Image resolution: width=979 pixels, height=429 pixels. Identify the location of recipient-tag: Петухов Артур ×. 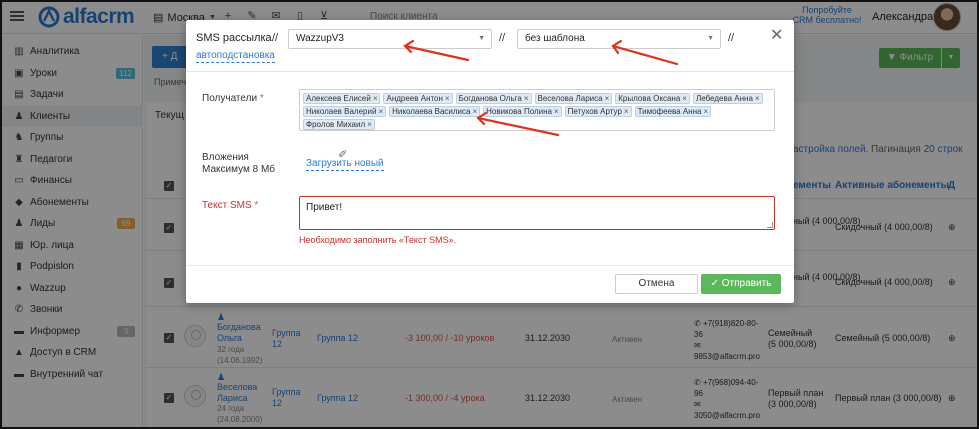
(598, 111).